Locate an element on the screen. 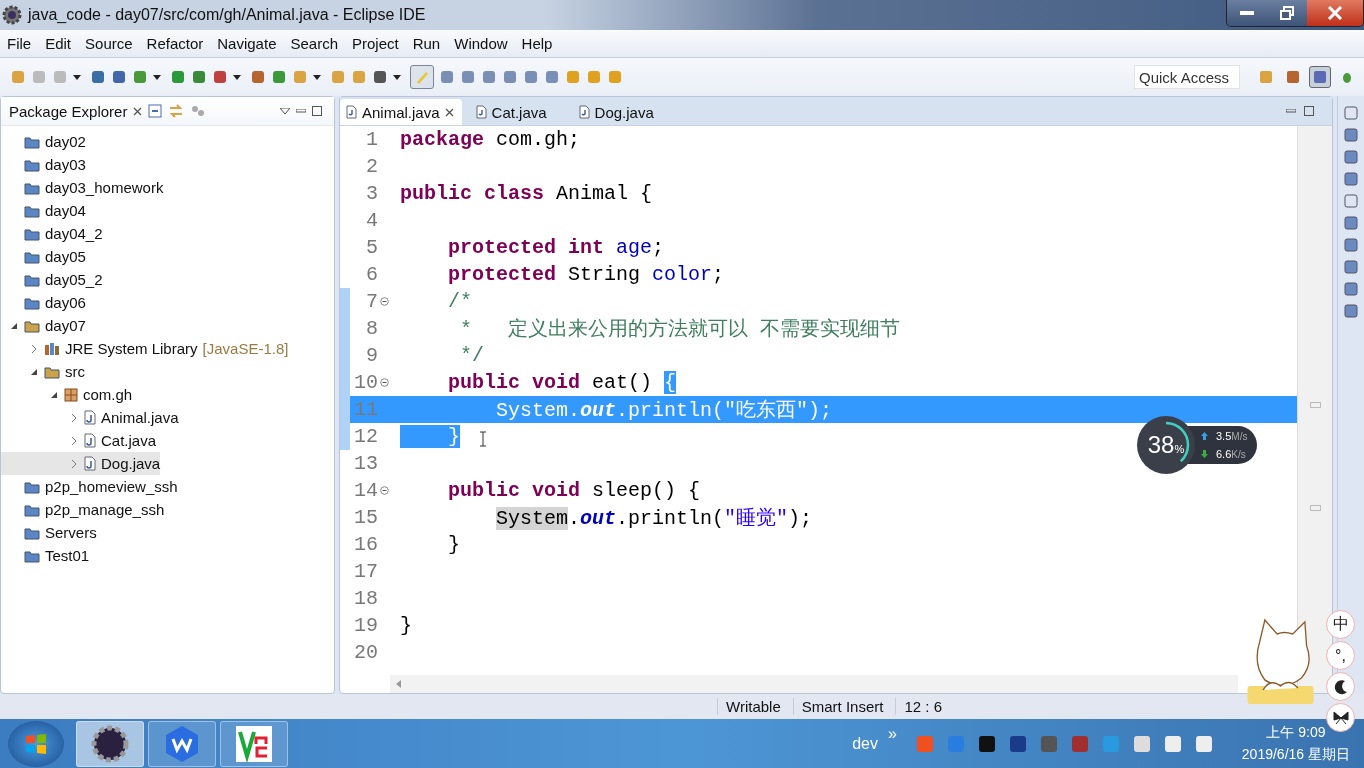 Image resolution: width=1364 pixels, height=768 pixels. maximize-button is located at coordinates (1287, 13).